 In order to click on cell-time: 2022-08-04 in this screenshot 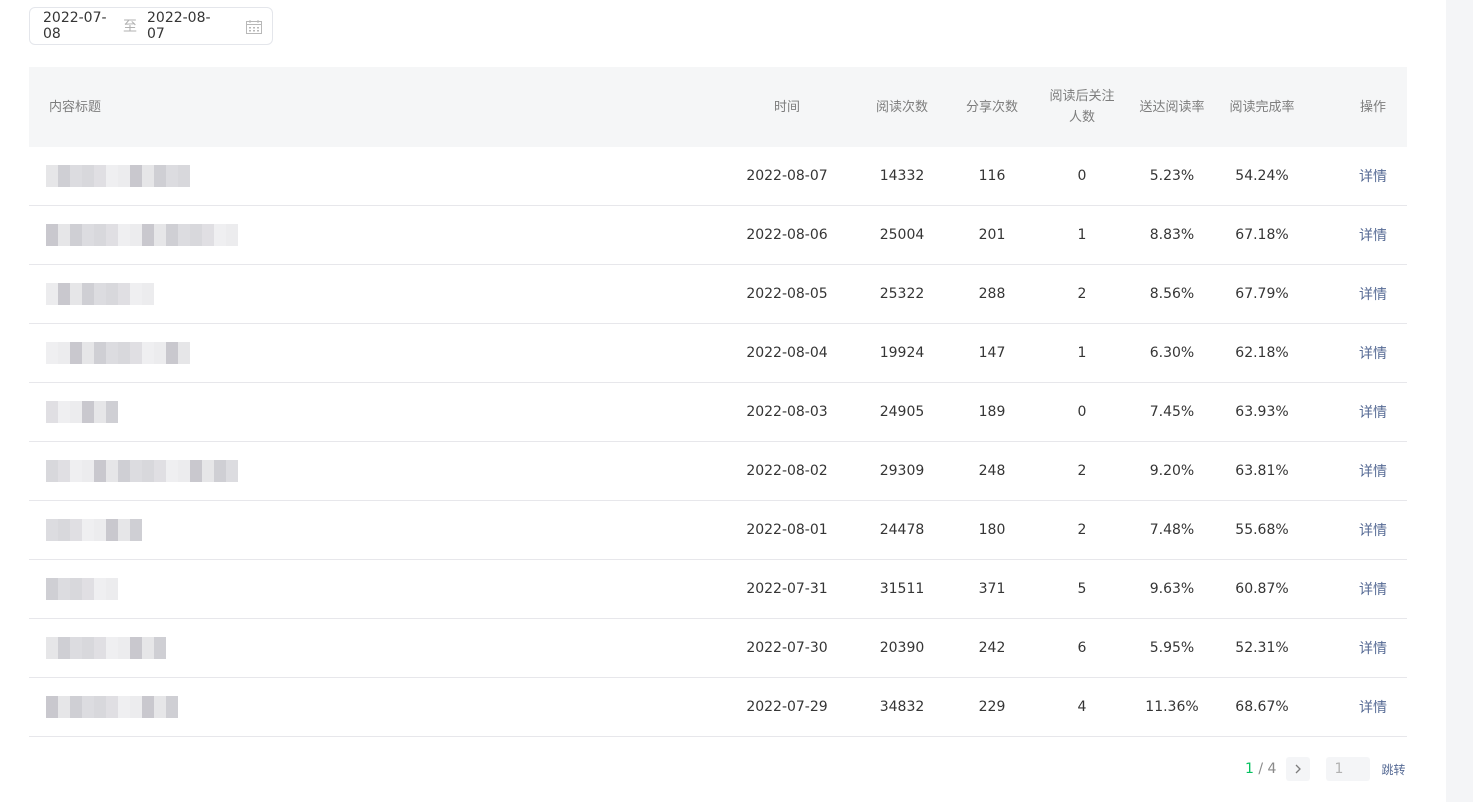, I will do `click(787, 353)`.